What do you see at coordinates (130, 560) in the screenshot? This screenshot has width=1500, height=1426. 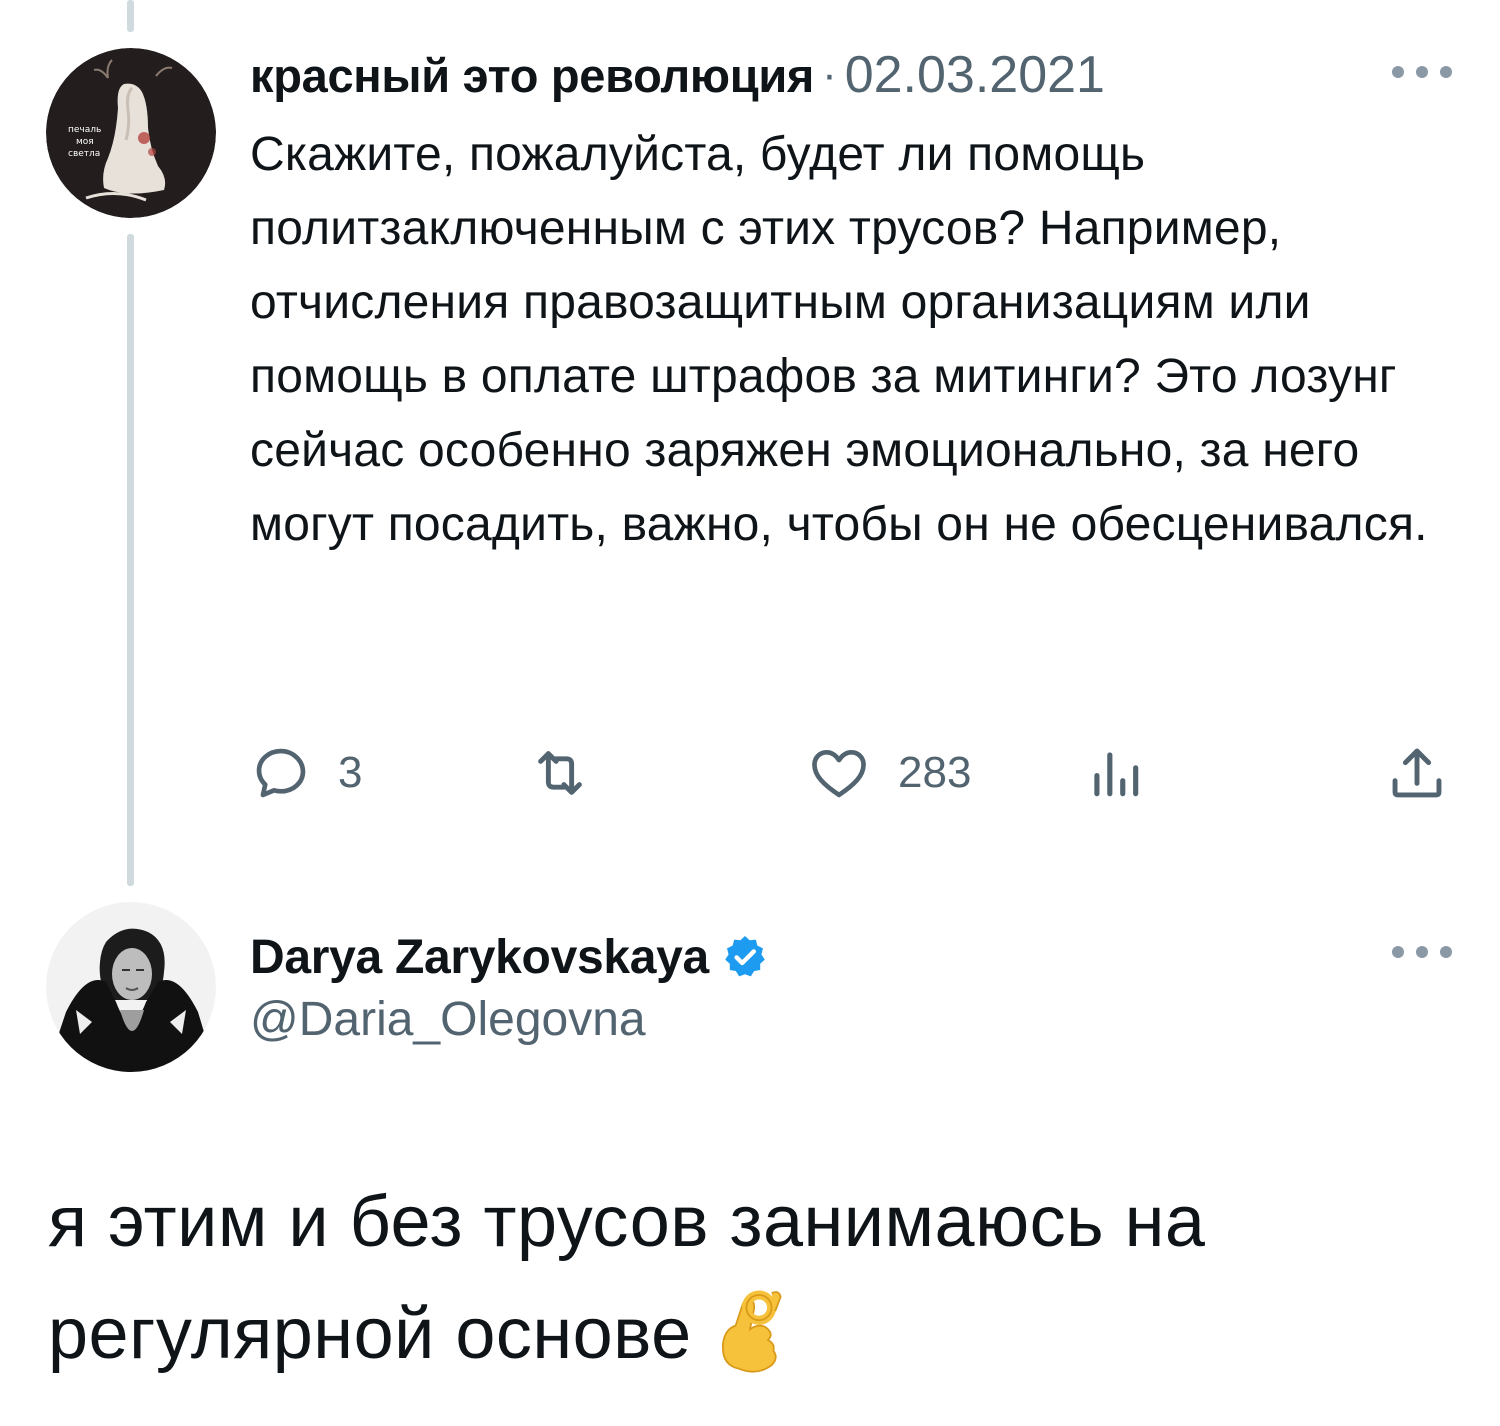 I see `thread-line-connector` at bounding box center [130, 560].